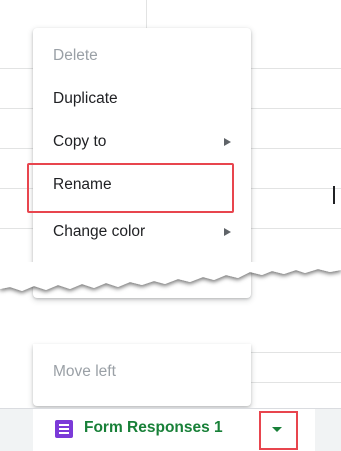 The width and height of the screenshot is (341, 451). What do you see at coordinates (146, 14) in the screenshot?
I see `column-divider` at bounding box center [146, 14].